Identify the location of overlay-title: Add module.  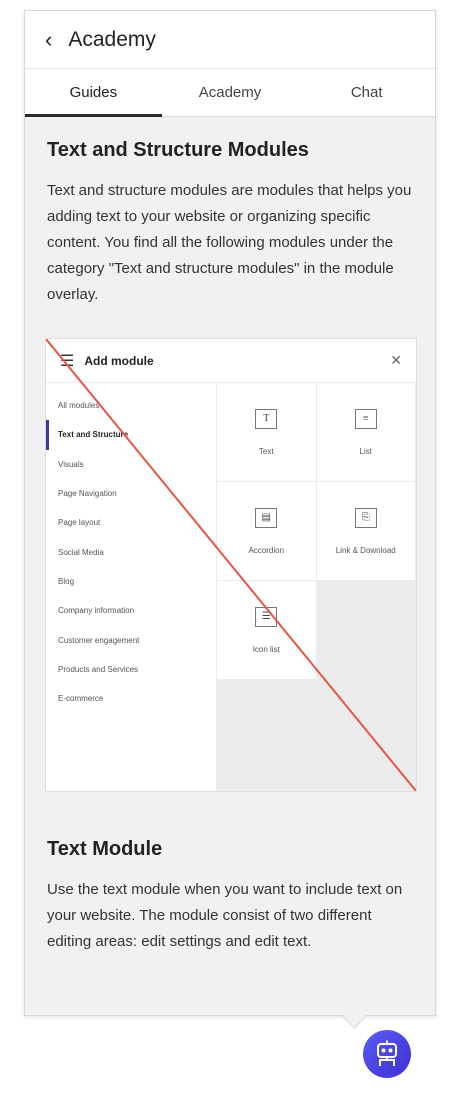
(119, 360).